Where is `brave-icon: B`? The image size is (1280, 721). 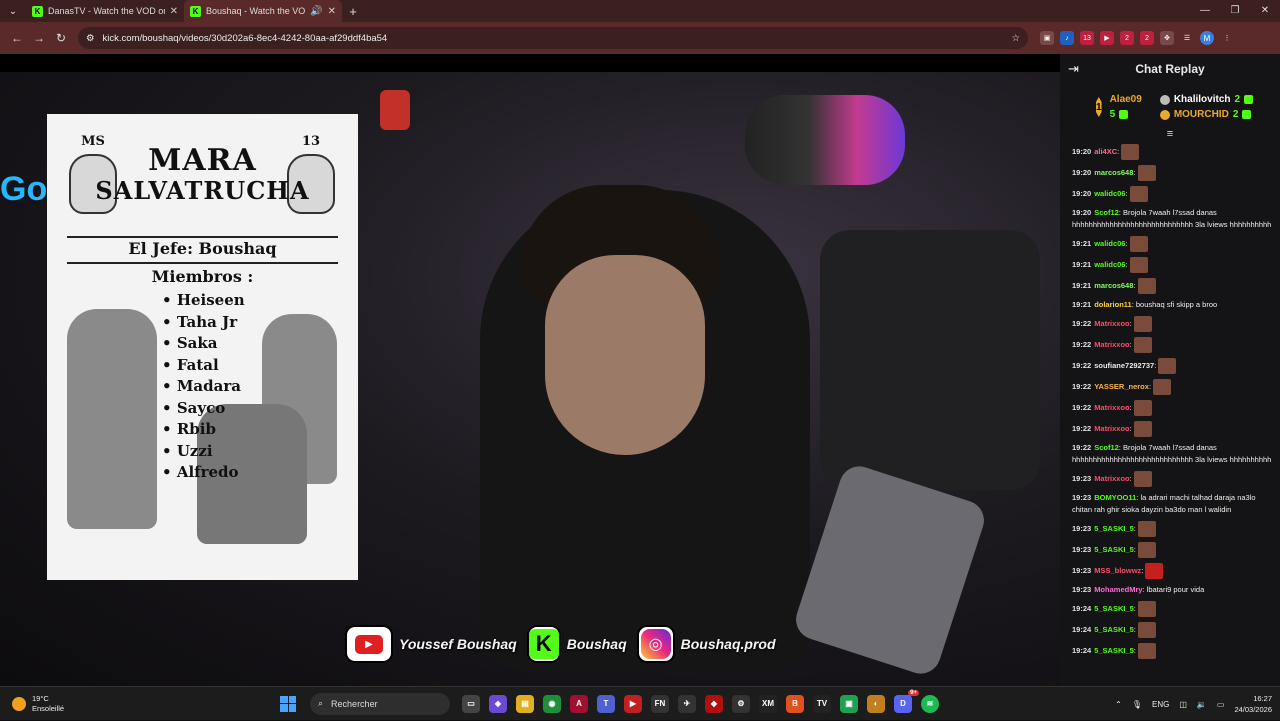 brave-icon: B is located at coordinates (795, 703).